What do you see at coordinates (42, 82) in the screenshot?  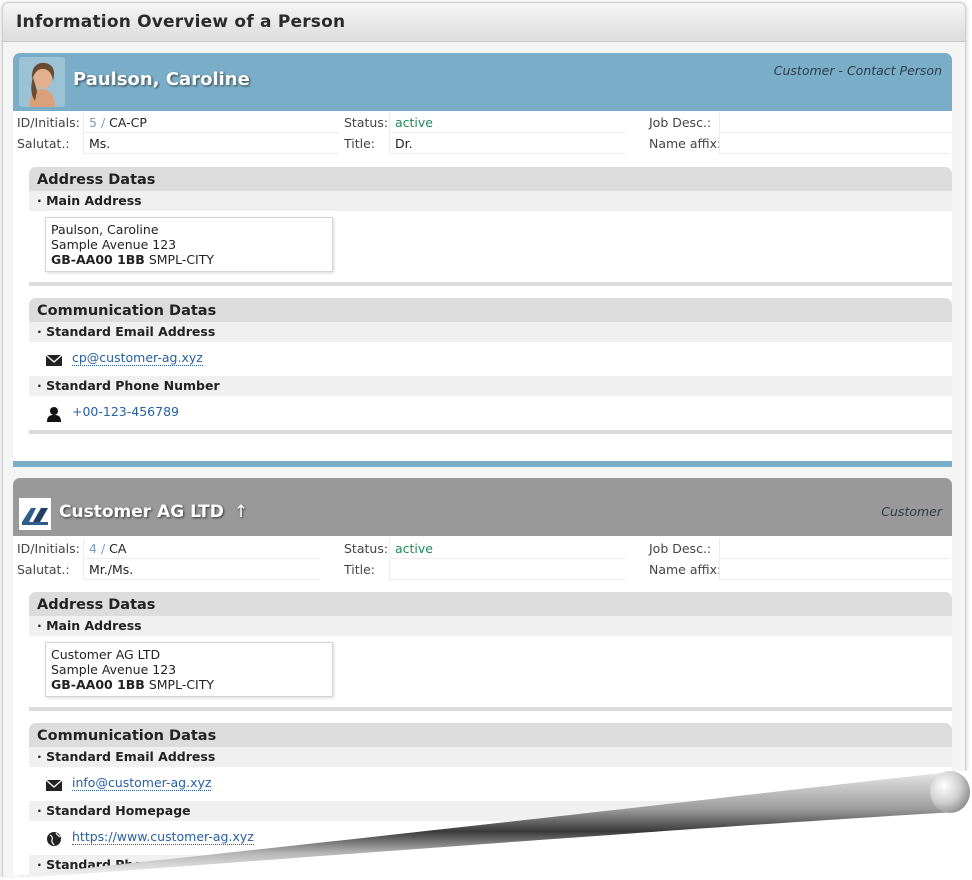 I see `person-avatar` at bounding box center [42, 82].